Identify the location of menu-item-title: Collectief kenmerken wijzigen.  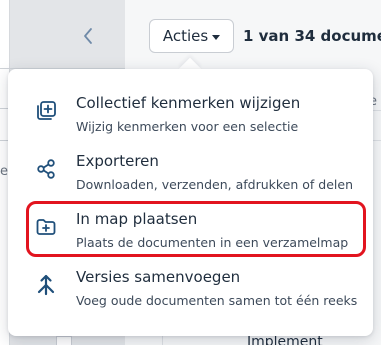
(188, 103).